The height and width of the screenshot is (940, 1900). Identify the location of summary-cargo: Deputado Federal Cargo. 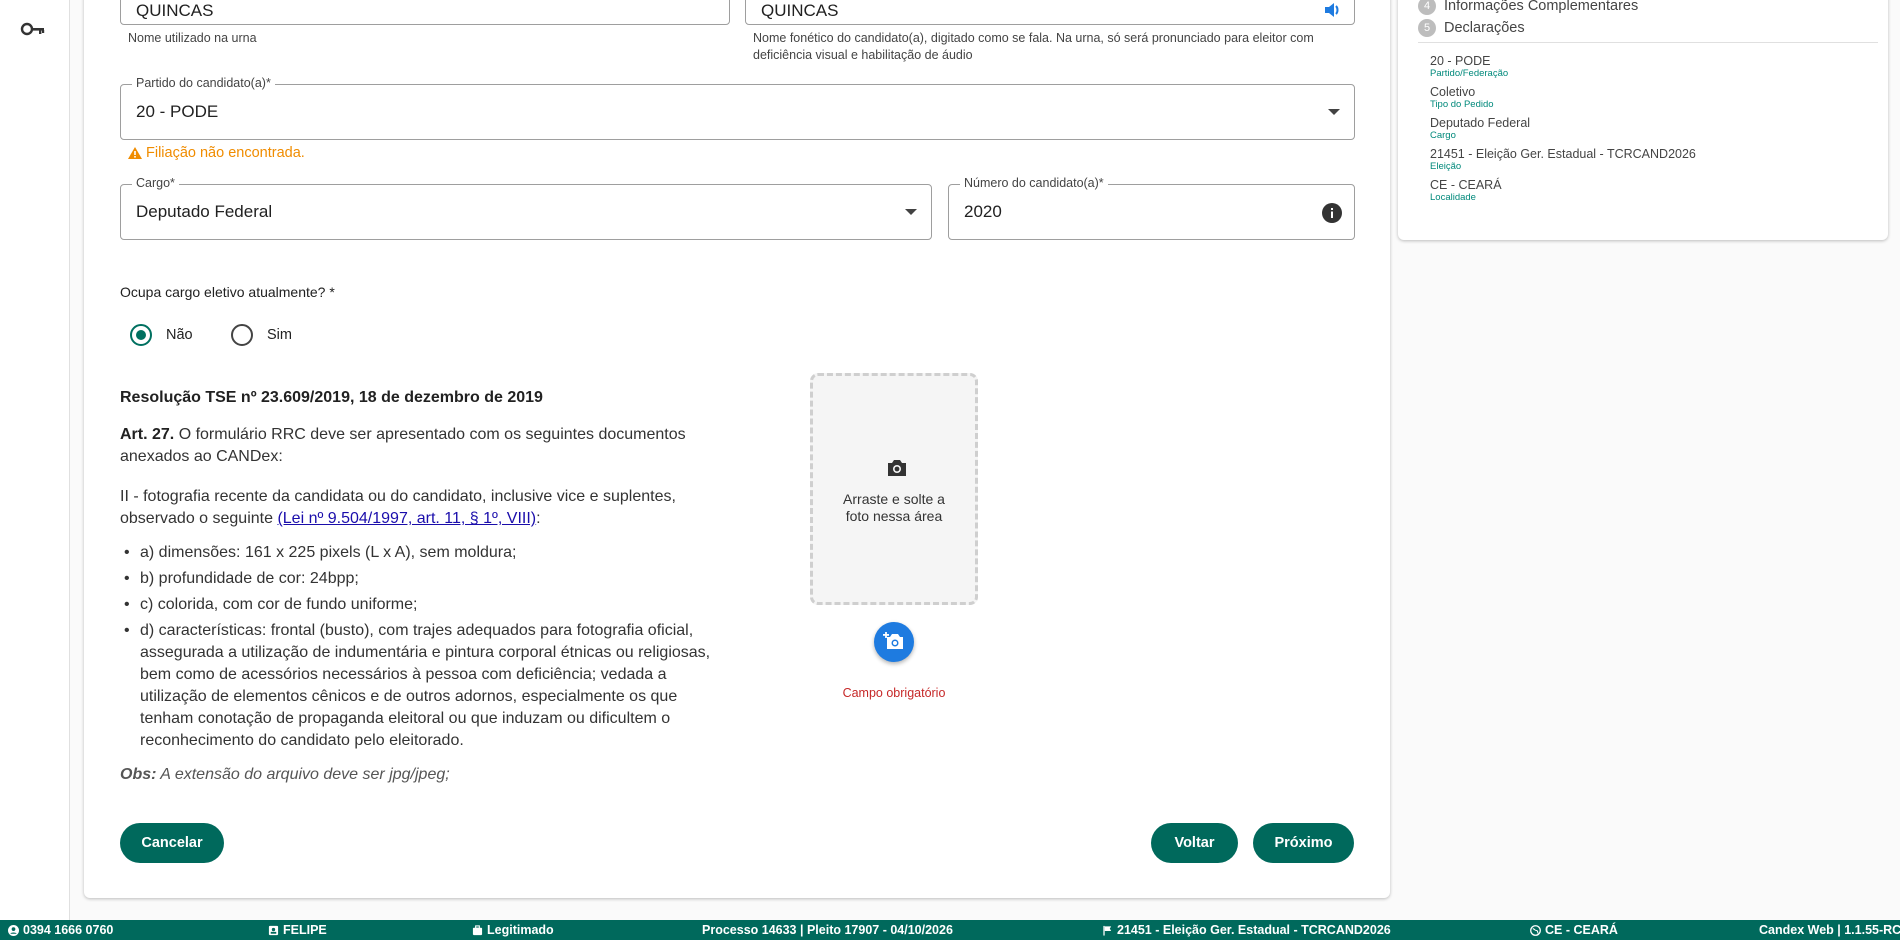
(1480, 128).